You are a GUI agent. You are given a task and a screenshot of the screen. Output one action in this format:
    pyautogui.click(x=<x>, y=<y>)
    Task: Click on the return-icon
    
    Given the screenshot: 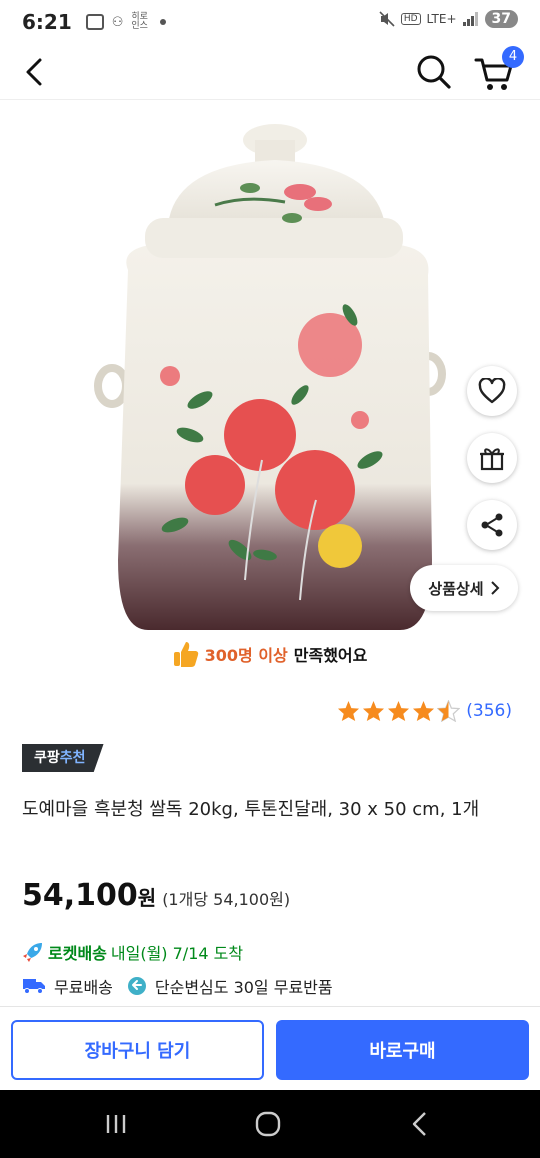 What is the action you would take?
    pyautogui.click(x=136, y=986)
    